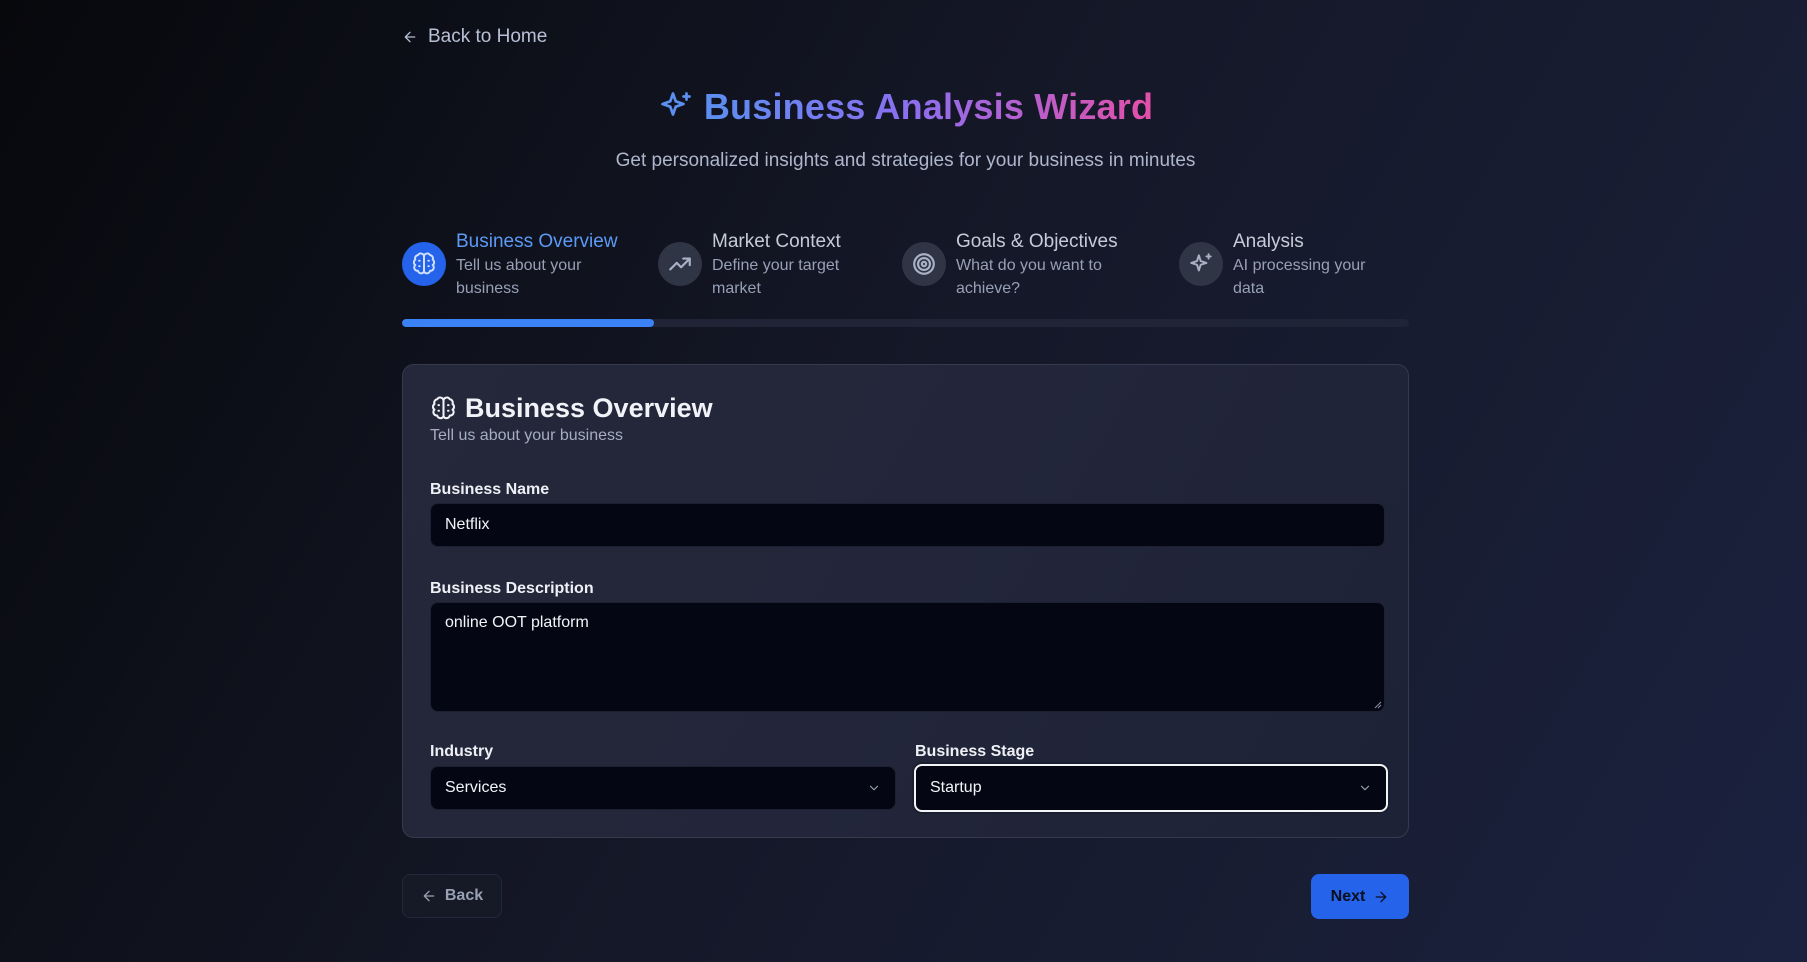 The height and width of the screenshot is (962, 1807). What do you see at coordinates (512, 588) in the screenshot?
I see `business-description-label: Business Description` at bounding box center [512, 588].